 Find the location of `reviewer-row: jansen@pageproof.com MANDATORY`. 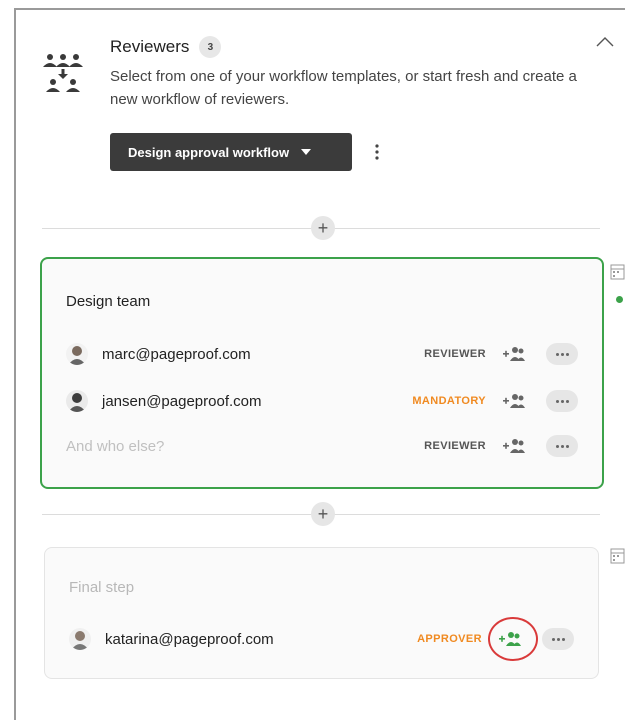

reviewer-row: jansen@pageproof.com MANDATORY is located at coordinates (322, 401).